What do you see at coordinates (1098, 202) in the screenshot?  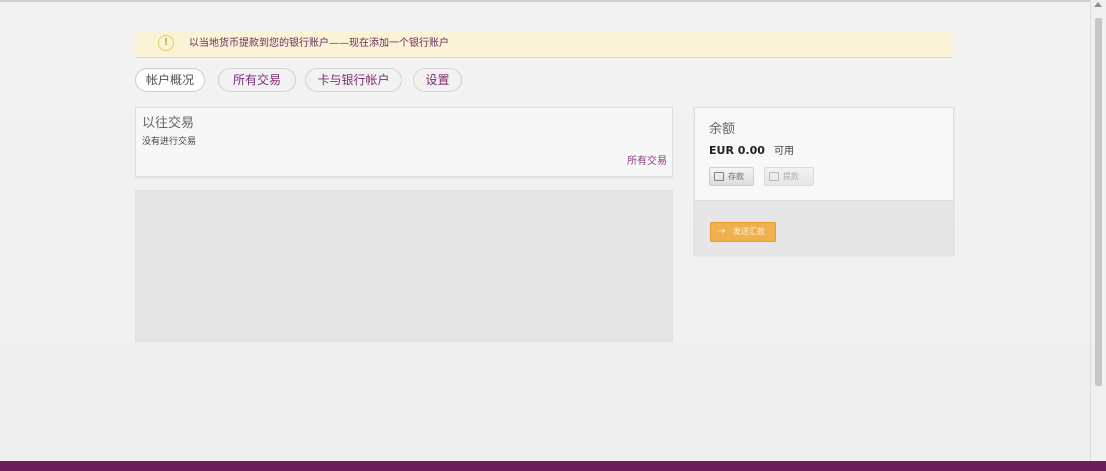 I see `scrollbar-thumb` at bounding box center [1098, 202].